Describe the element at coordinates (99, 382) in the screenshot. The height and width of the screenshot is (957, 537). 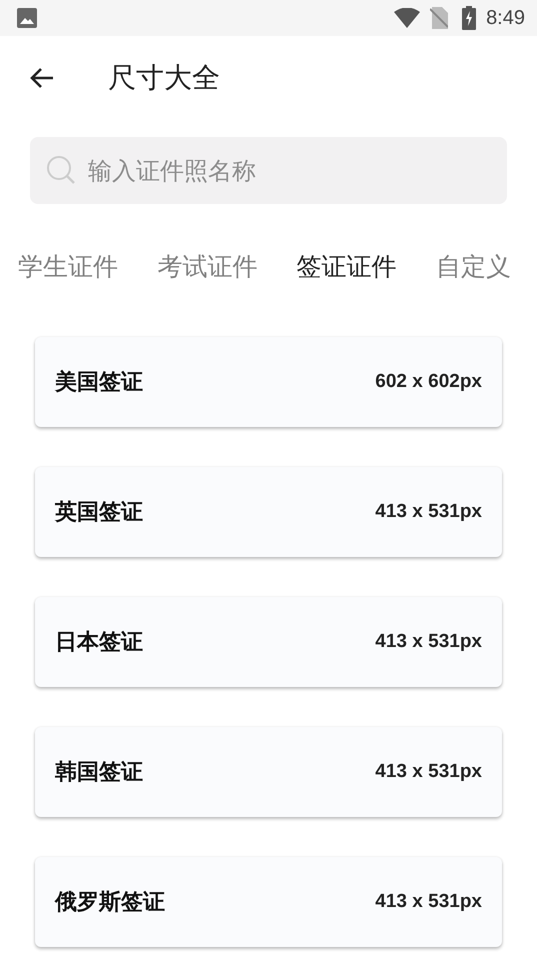
I see `visa-name: 美国签证` at that location.